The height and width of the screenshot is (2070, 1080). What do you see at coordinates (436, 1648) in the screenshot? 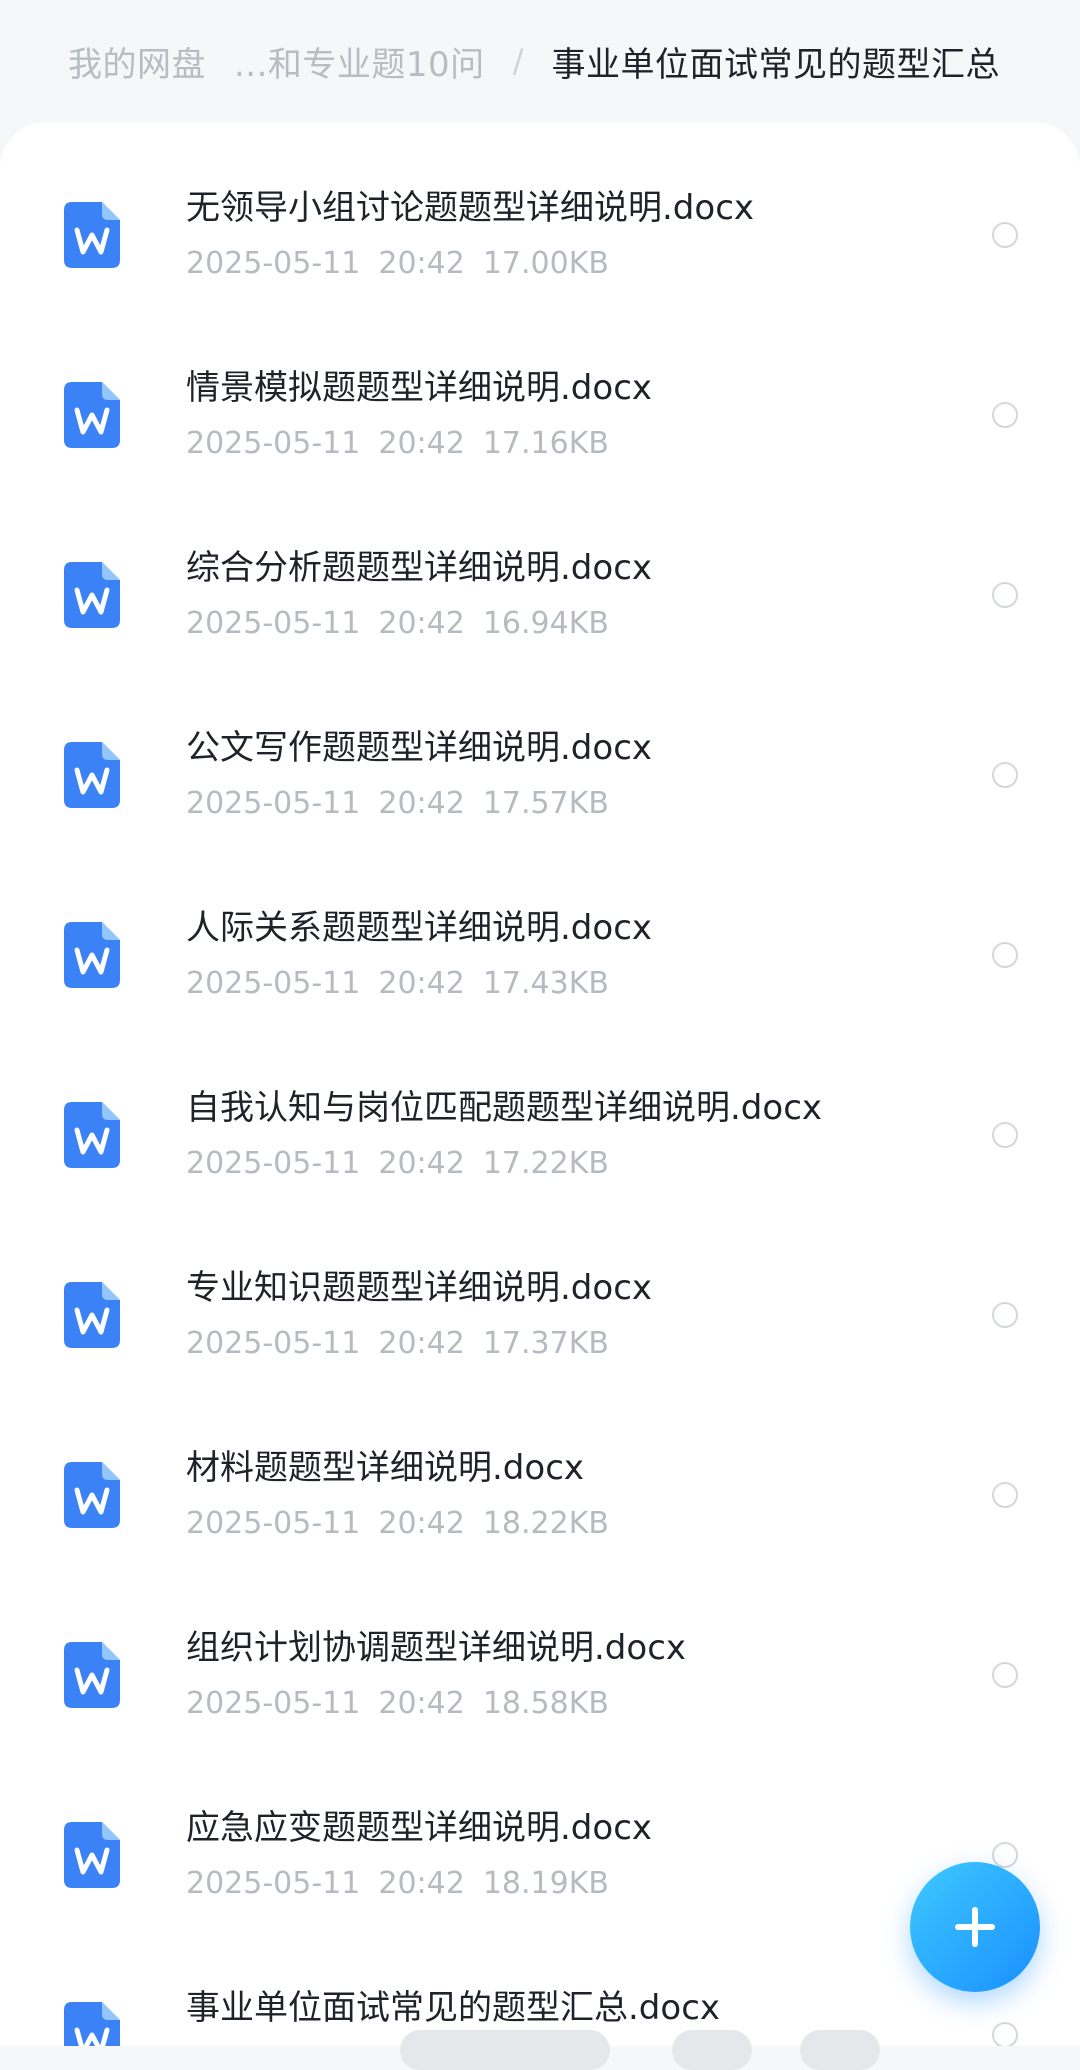
I see `file-name: 组织计划协调题型详细说明.docx` at bounding box center [436, 1648].